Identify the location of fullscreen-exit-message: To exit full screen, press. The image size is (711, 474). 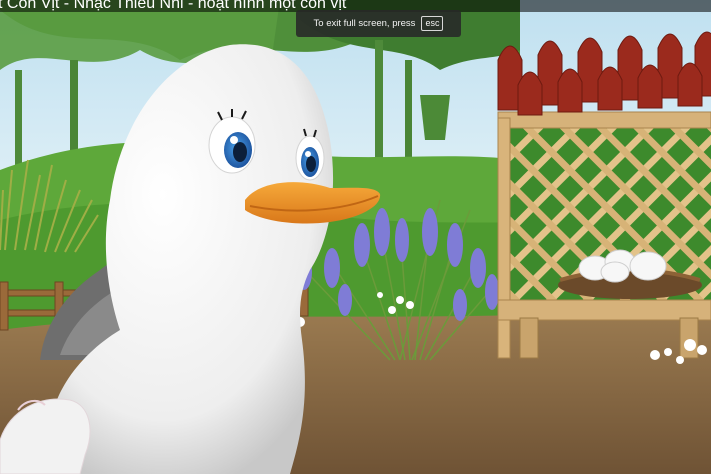
(364, 23).